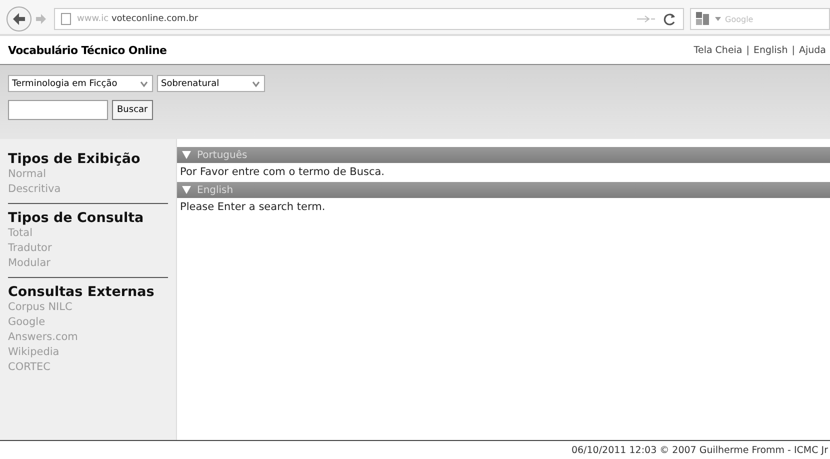  Describe the element at coordinates (80, 83) in the screenshot. I see `dropdown: Terminologia em Ficção` at that location.